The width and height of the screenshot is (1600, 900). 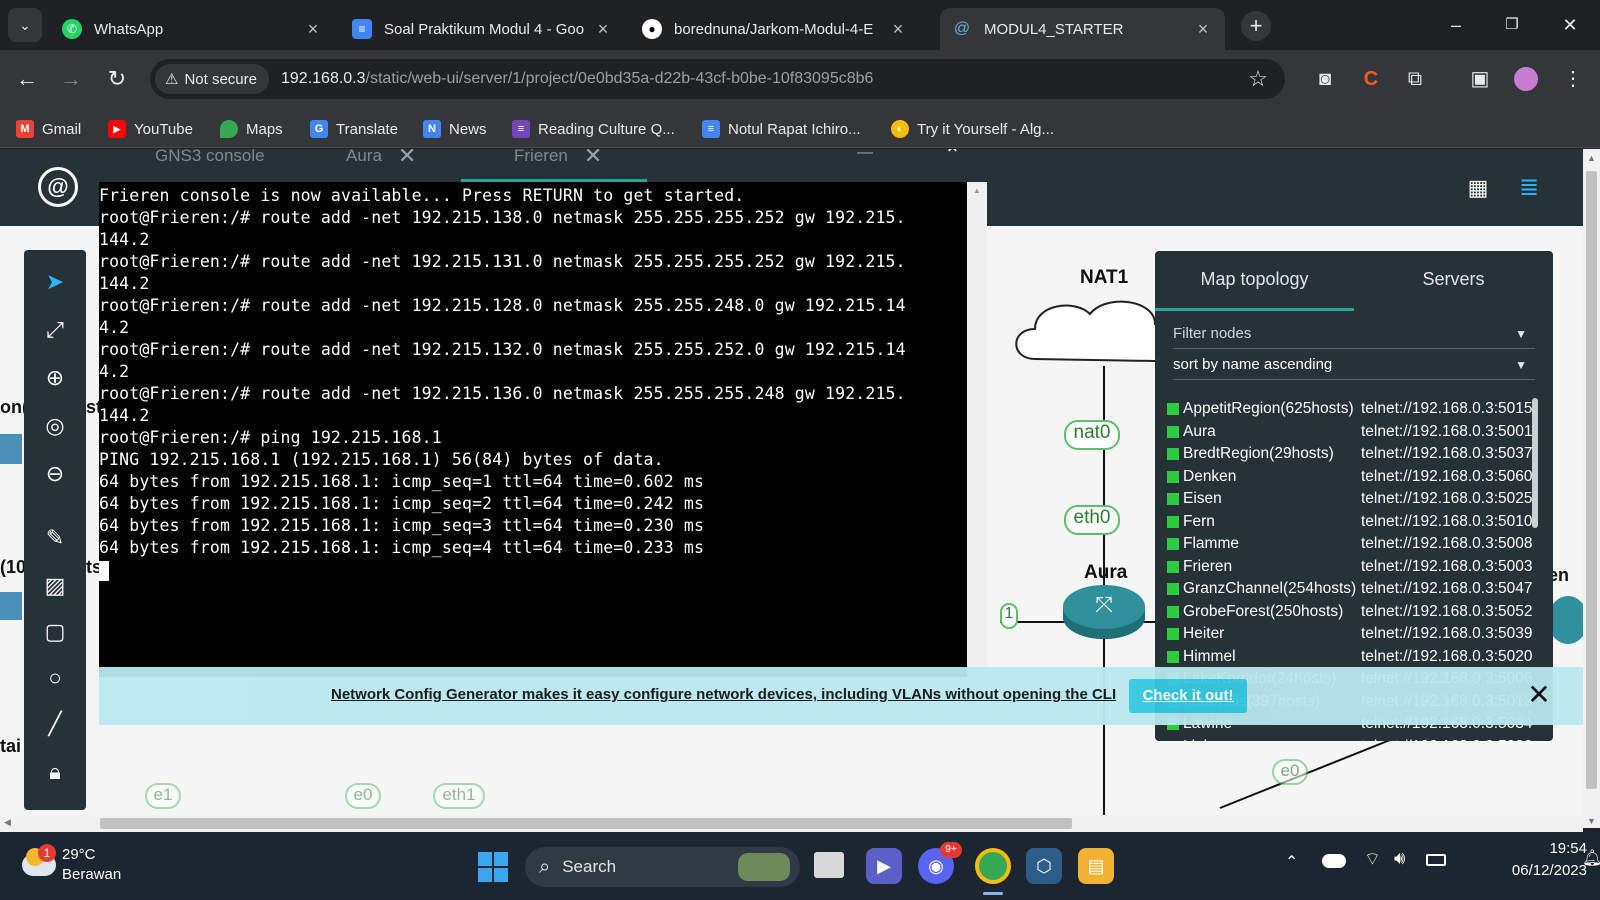 What do you see at coordinates (1447, 657) in the screenshot?
I see `node-console-address: telnet://192.168.0.3:5020` at bounding box center [1447, 657].